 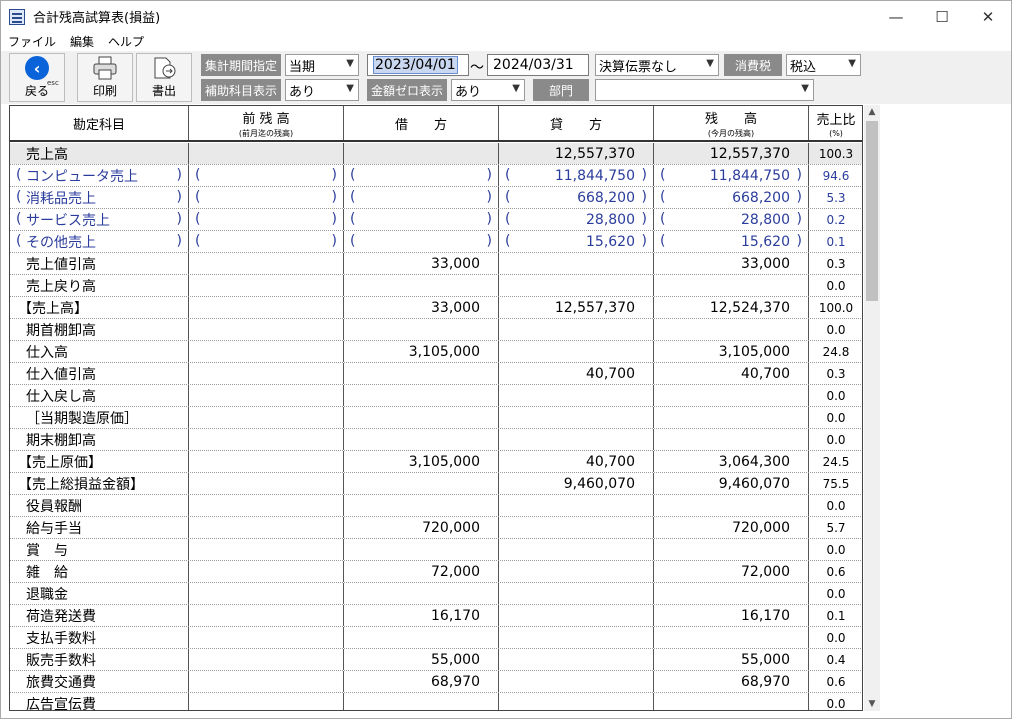 What do you see at coordinates (61, 396) in the screenshot?
I see `cell-name-text: 仕入戻し高` at bounding box center [61, 396].